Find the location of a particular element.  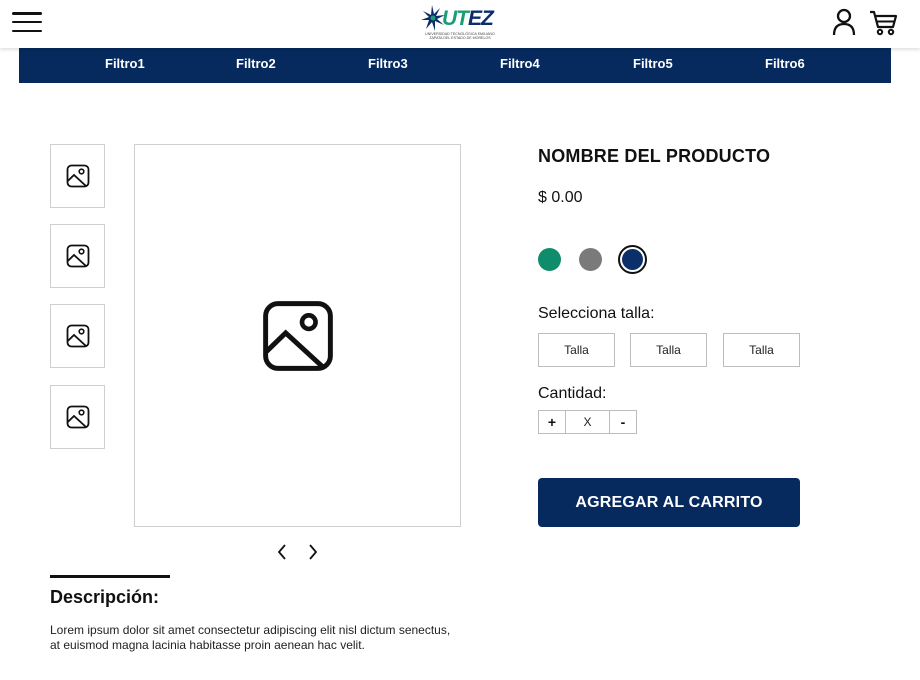

filter-item-5: Filtro5 is located at coordinates (653, 63).